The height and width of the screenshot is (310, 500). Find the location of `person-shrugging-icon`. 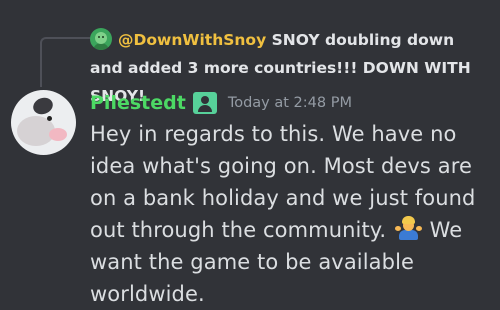

person-shrugging-icon is located at coordinates (408, 229).